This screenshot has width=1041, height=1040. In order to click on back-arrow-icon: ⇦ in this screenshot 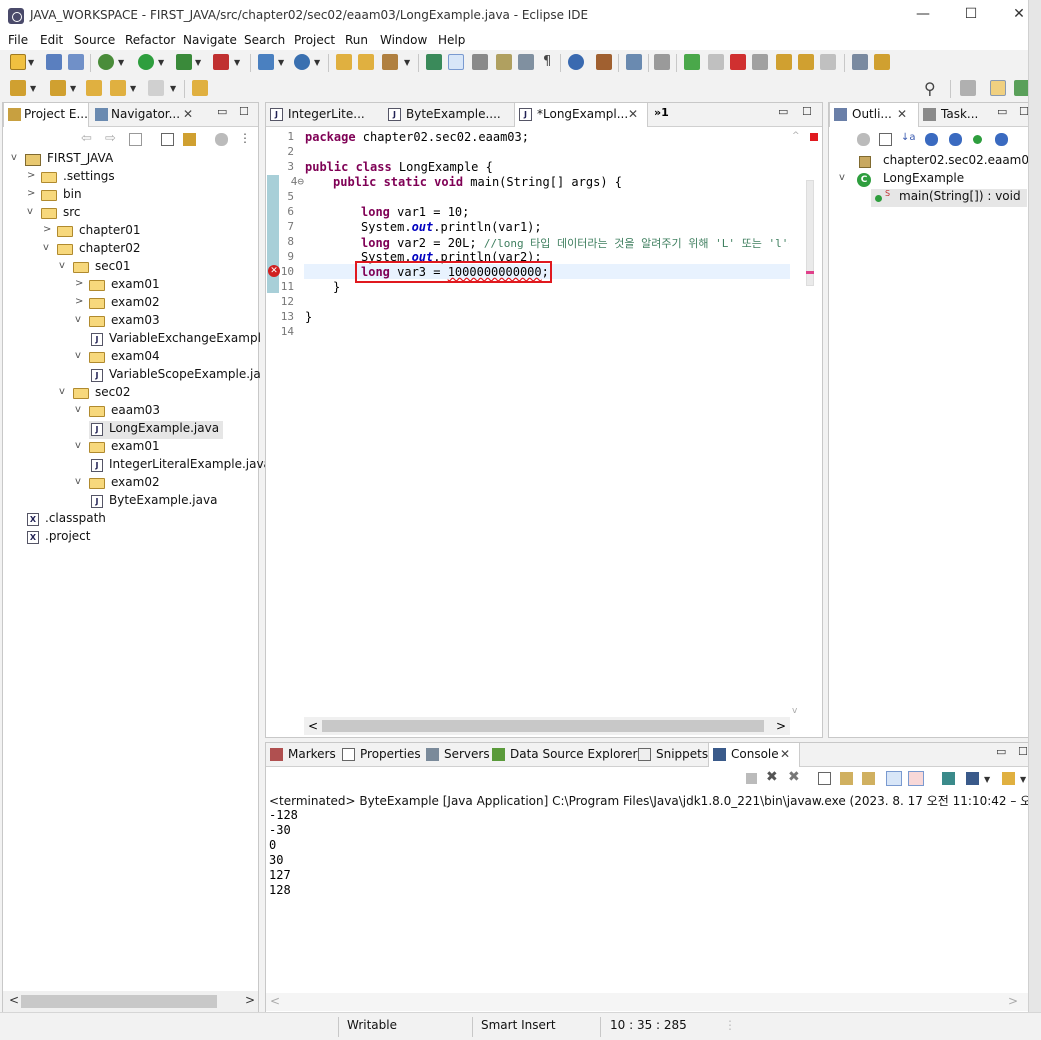, I will do `click(86, 138)`.